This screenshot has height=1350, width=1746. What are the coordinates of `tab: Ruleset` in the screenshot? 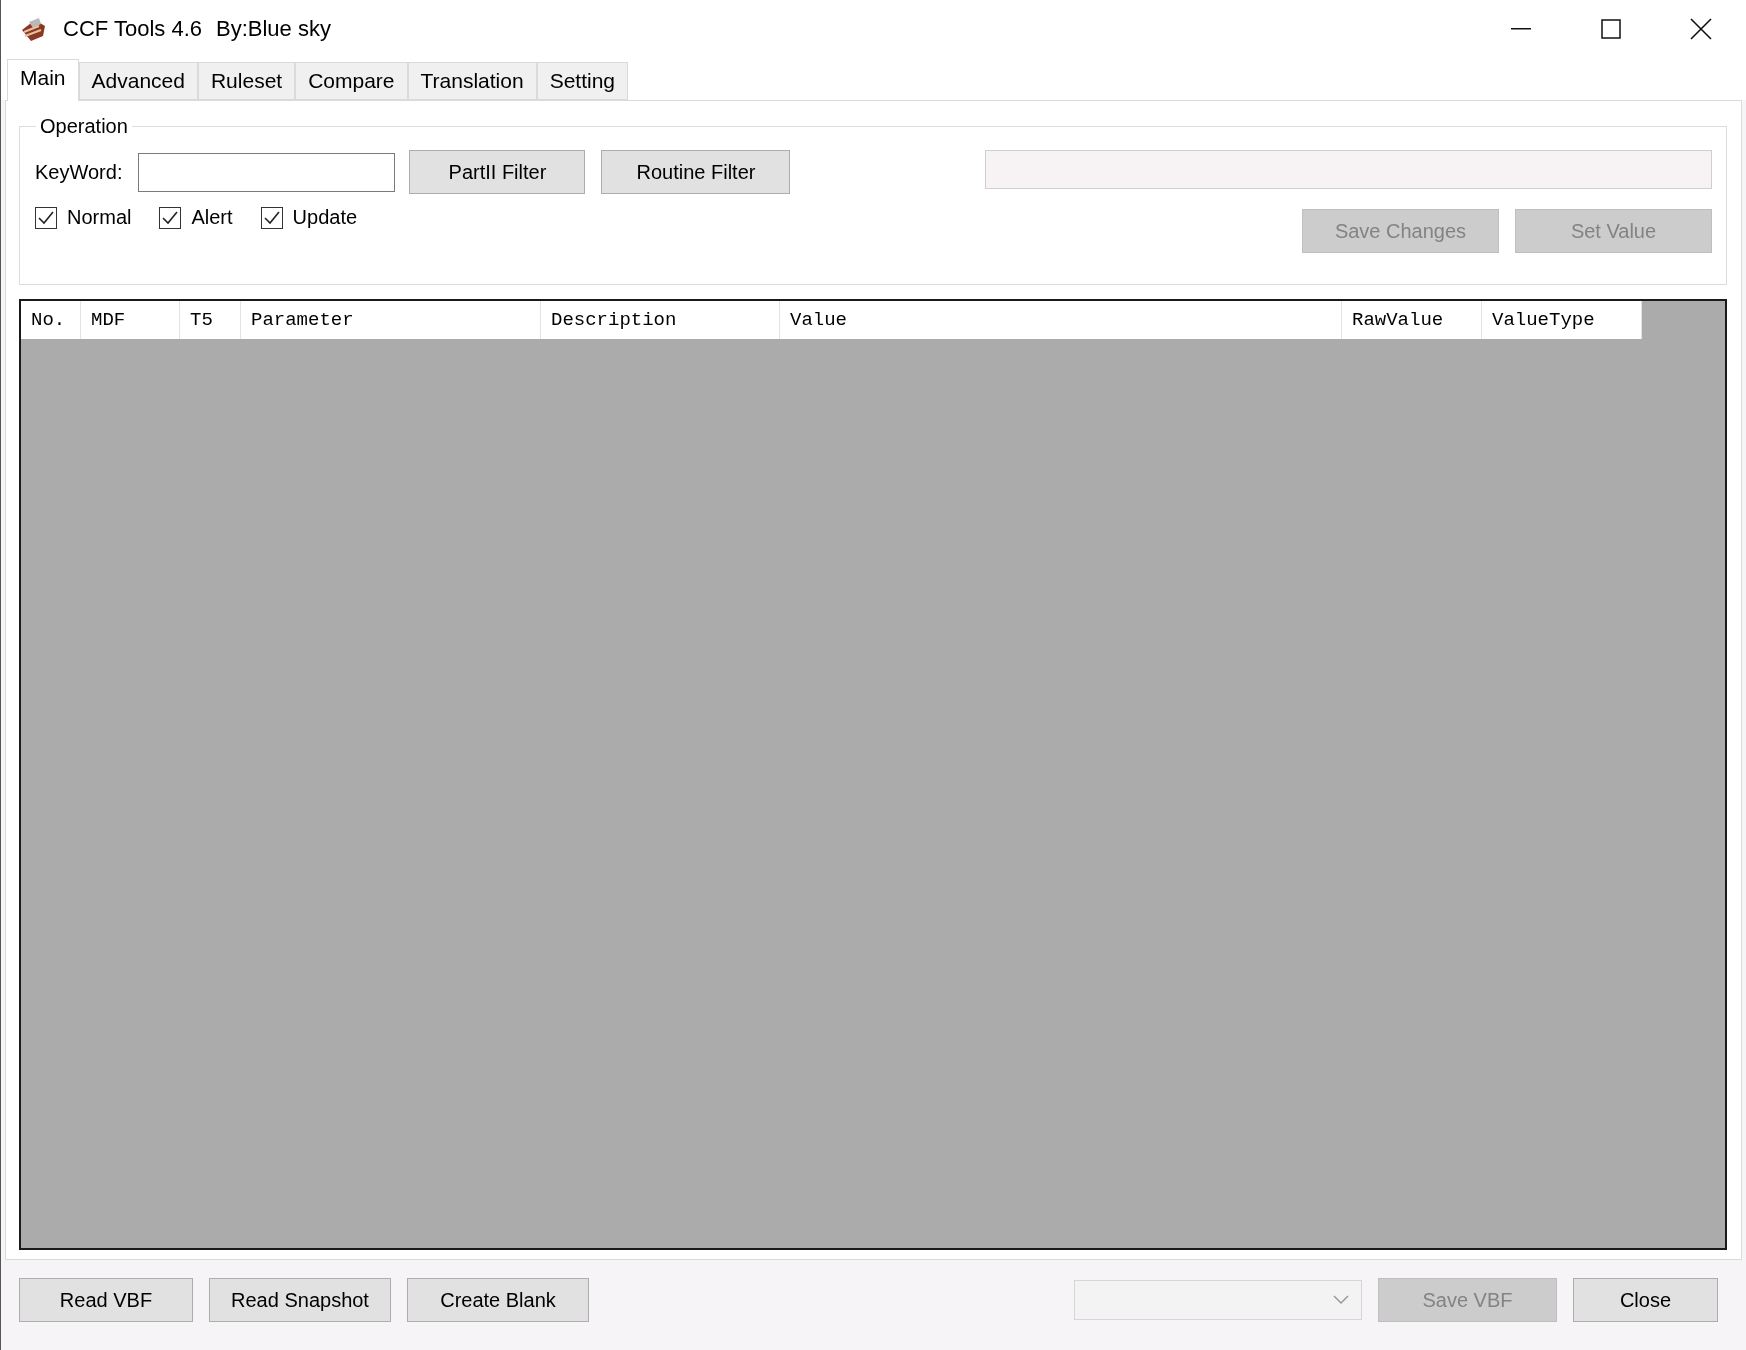 It's located at (246, 81).